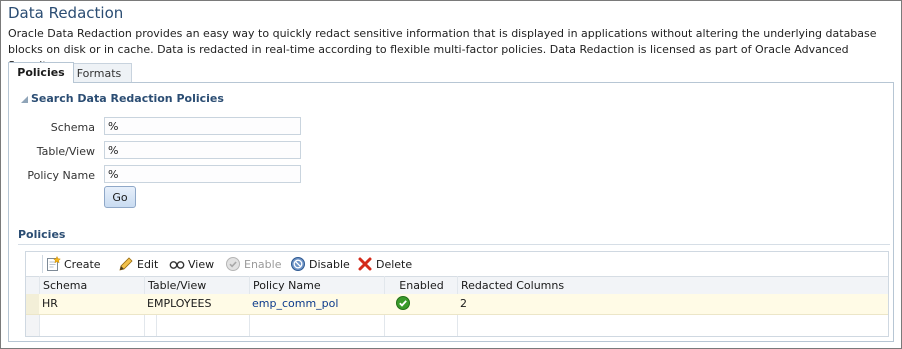 The height and width of the screenshot is (349, 902). Describe the element at coordinates (65, 151) in the screenshot. I see `table-view-label: Table/View` at that location.